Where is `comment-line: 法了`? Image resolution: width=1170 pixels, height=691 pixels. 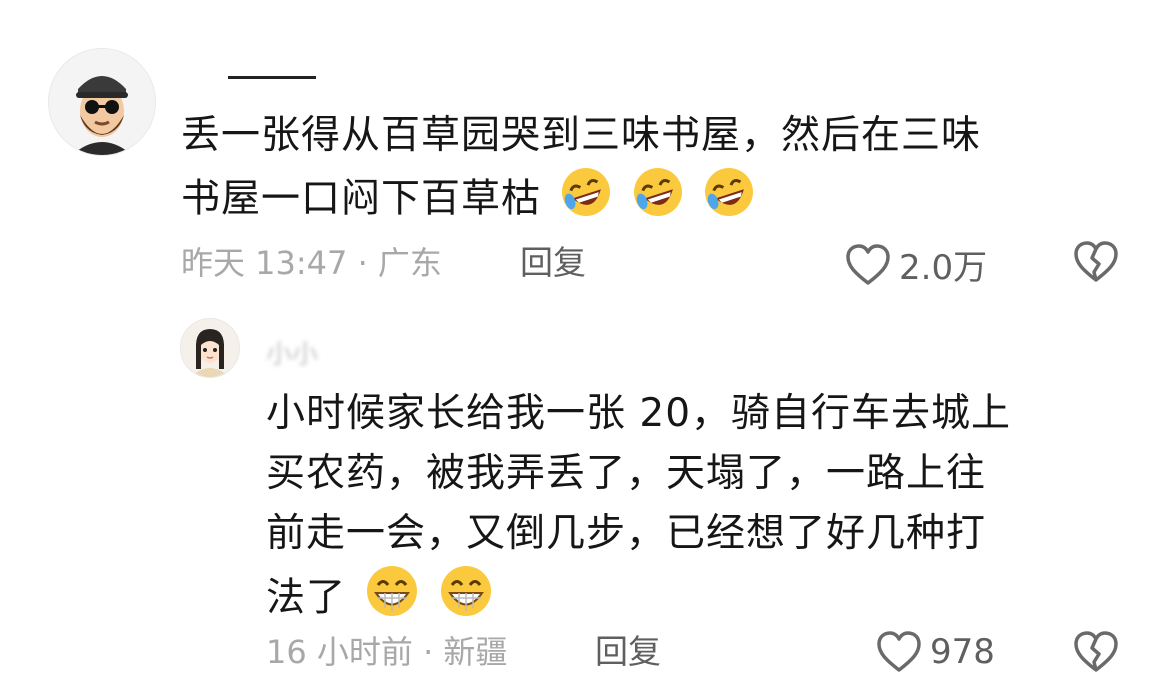
comment-line: 法了 is located at coordinates (306, 598).